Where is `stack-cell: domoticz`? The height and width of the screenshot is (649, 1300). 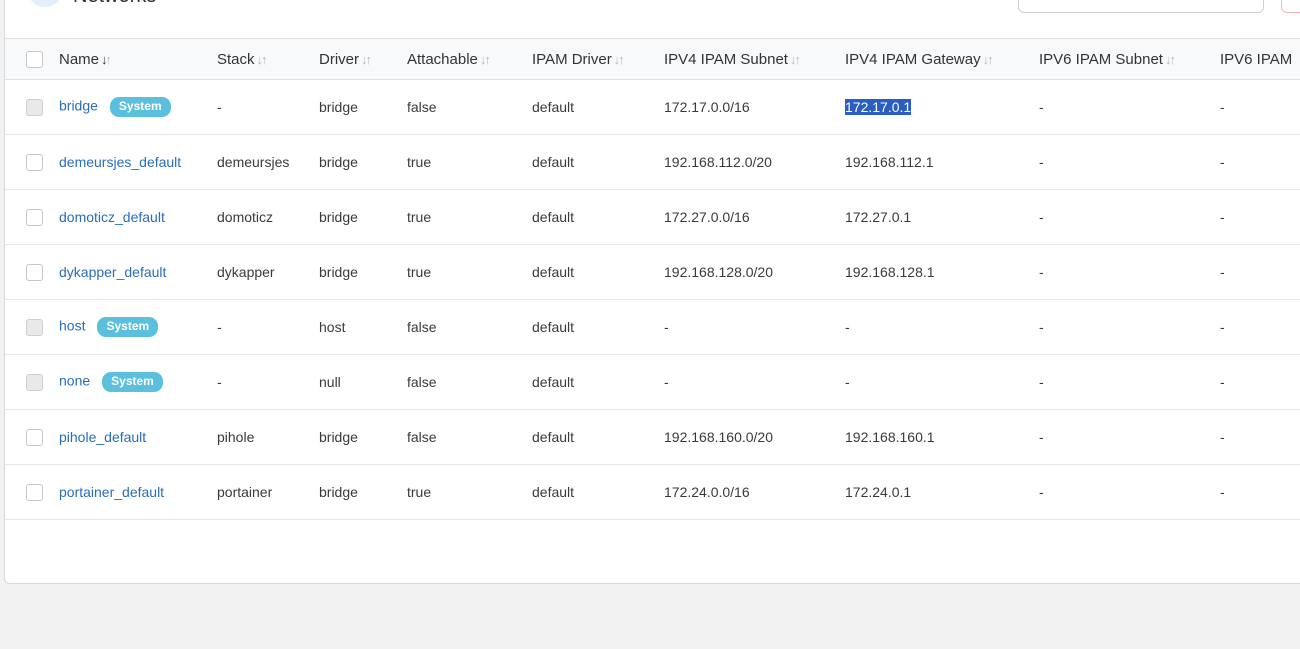 stack-cell: domoticz is located at coordinates (245, 217).